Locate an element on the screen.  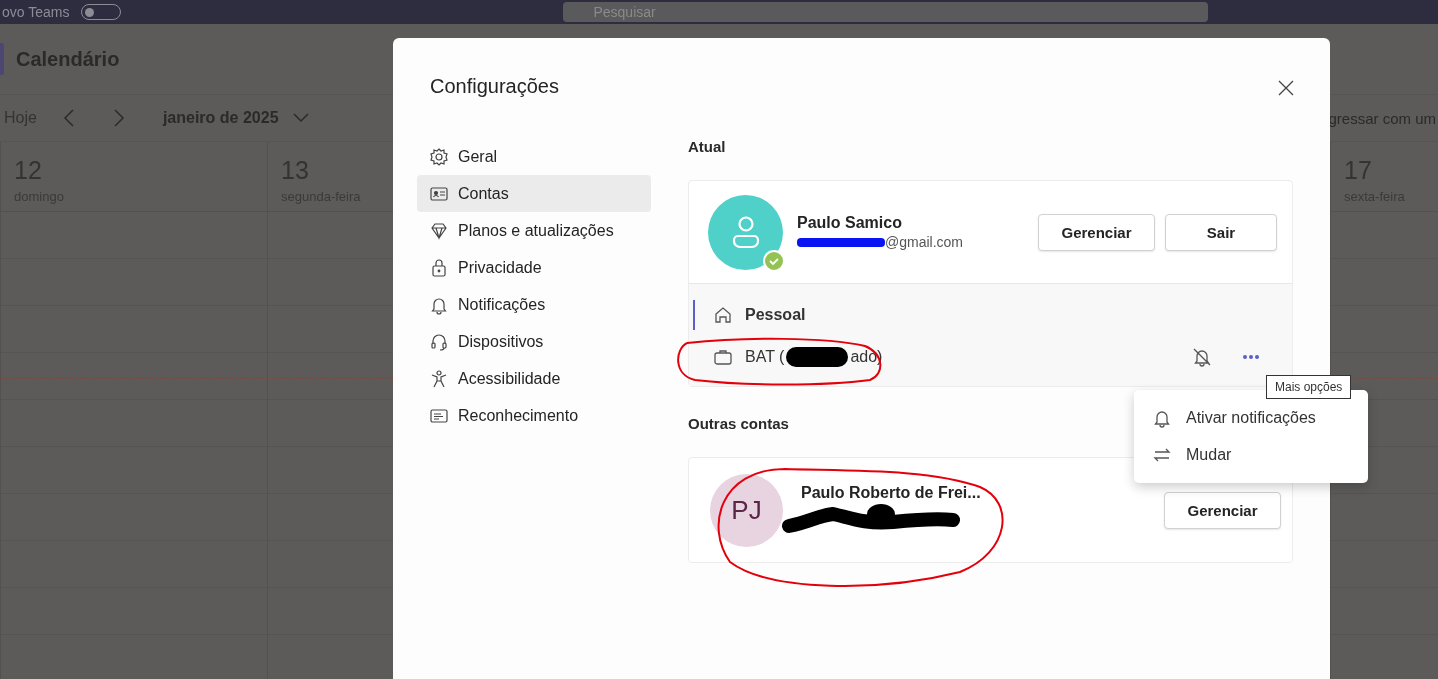
settings-nav-item: Reconhecimento is located at coordinates (534, 415).